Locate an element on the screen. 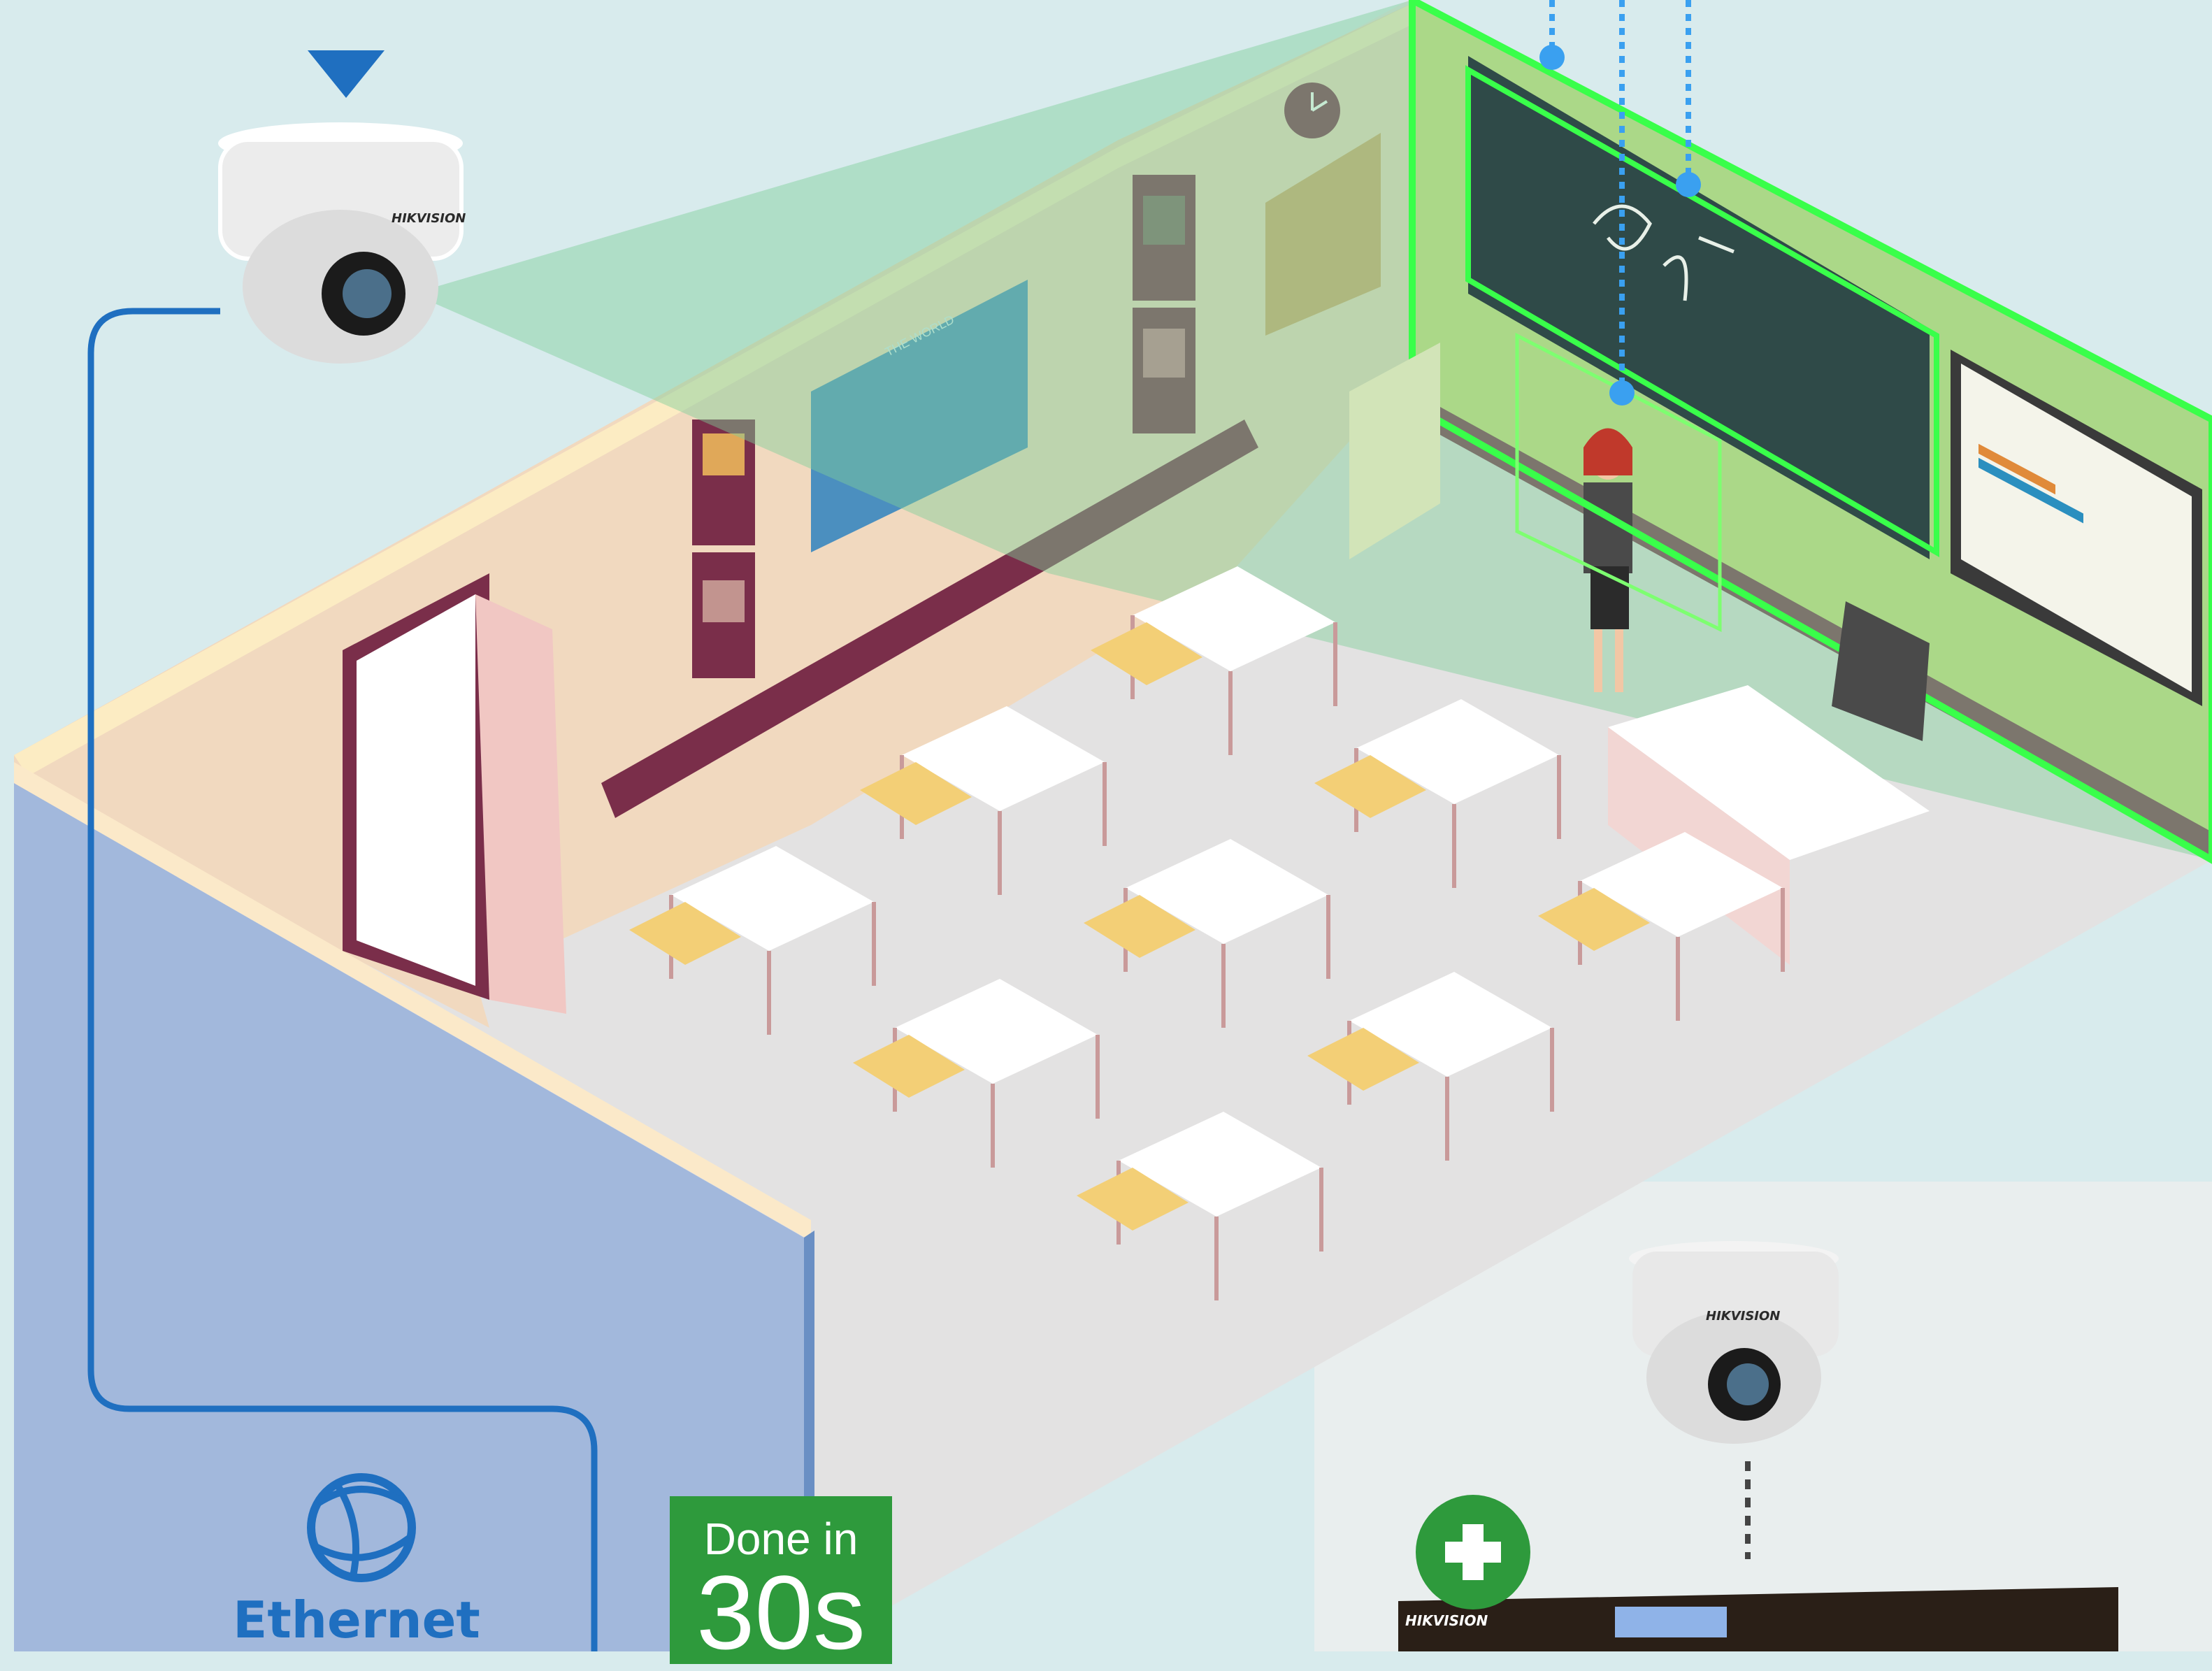  ethernet-label: Ethernet is located at coordinates (356, 1620).